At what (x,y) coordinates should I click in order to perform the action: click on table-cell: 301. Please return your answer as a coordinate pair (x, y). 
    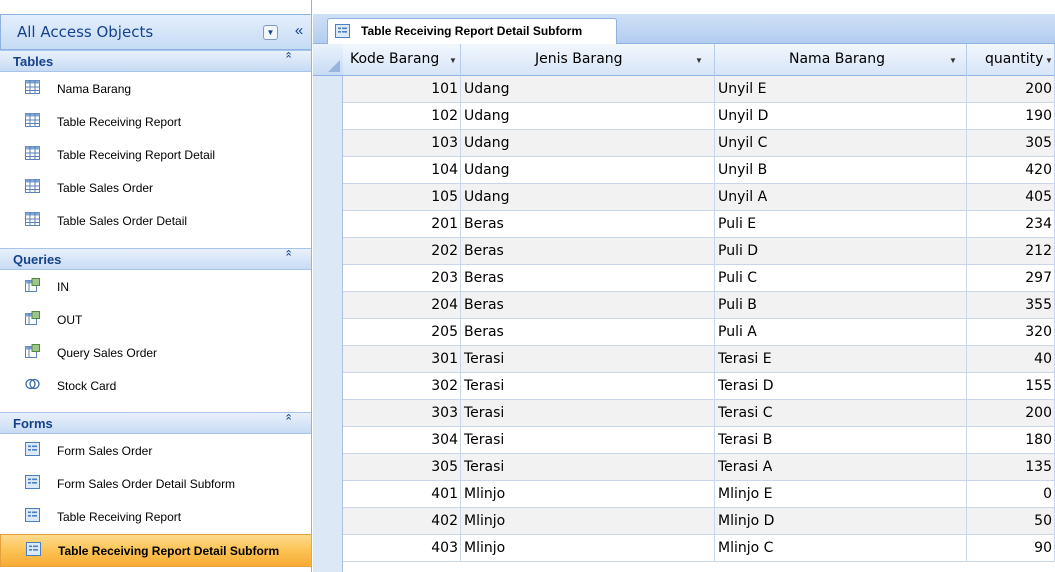
    Looking at the image, I should click on (402, 359).